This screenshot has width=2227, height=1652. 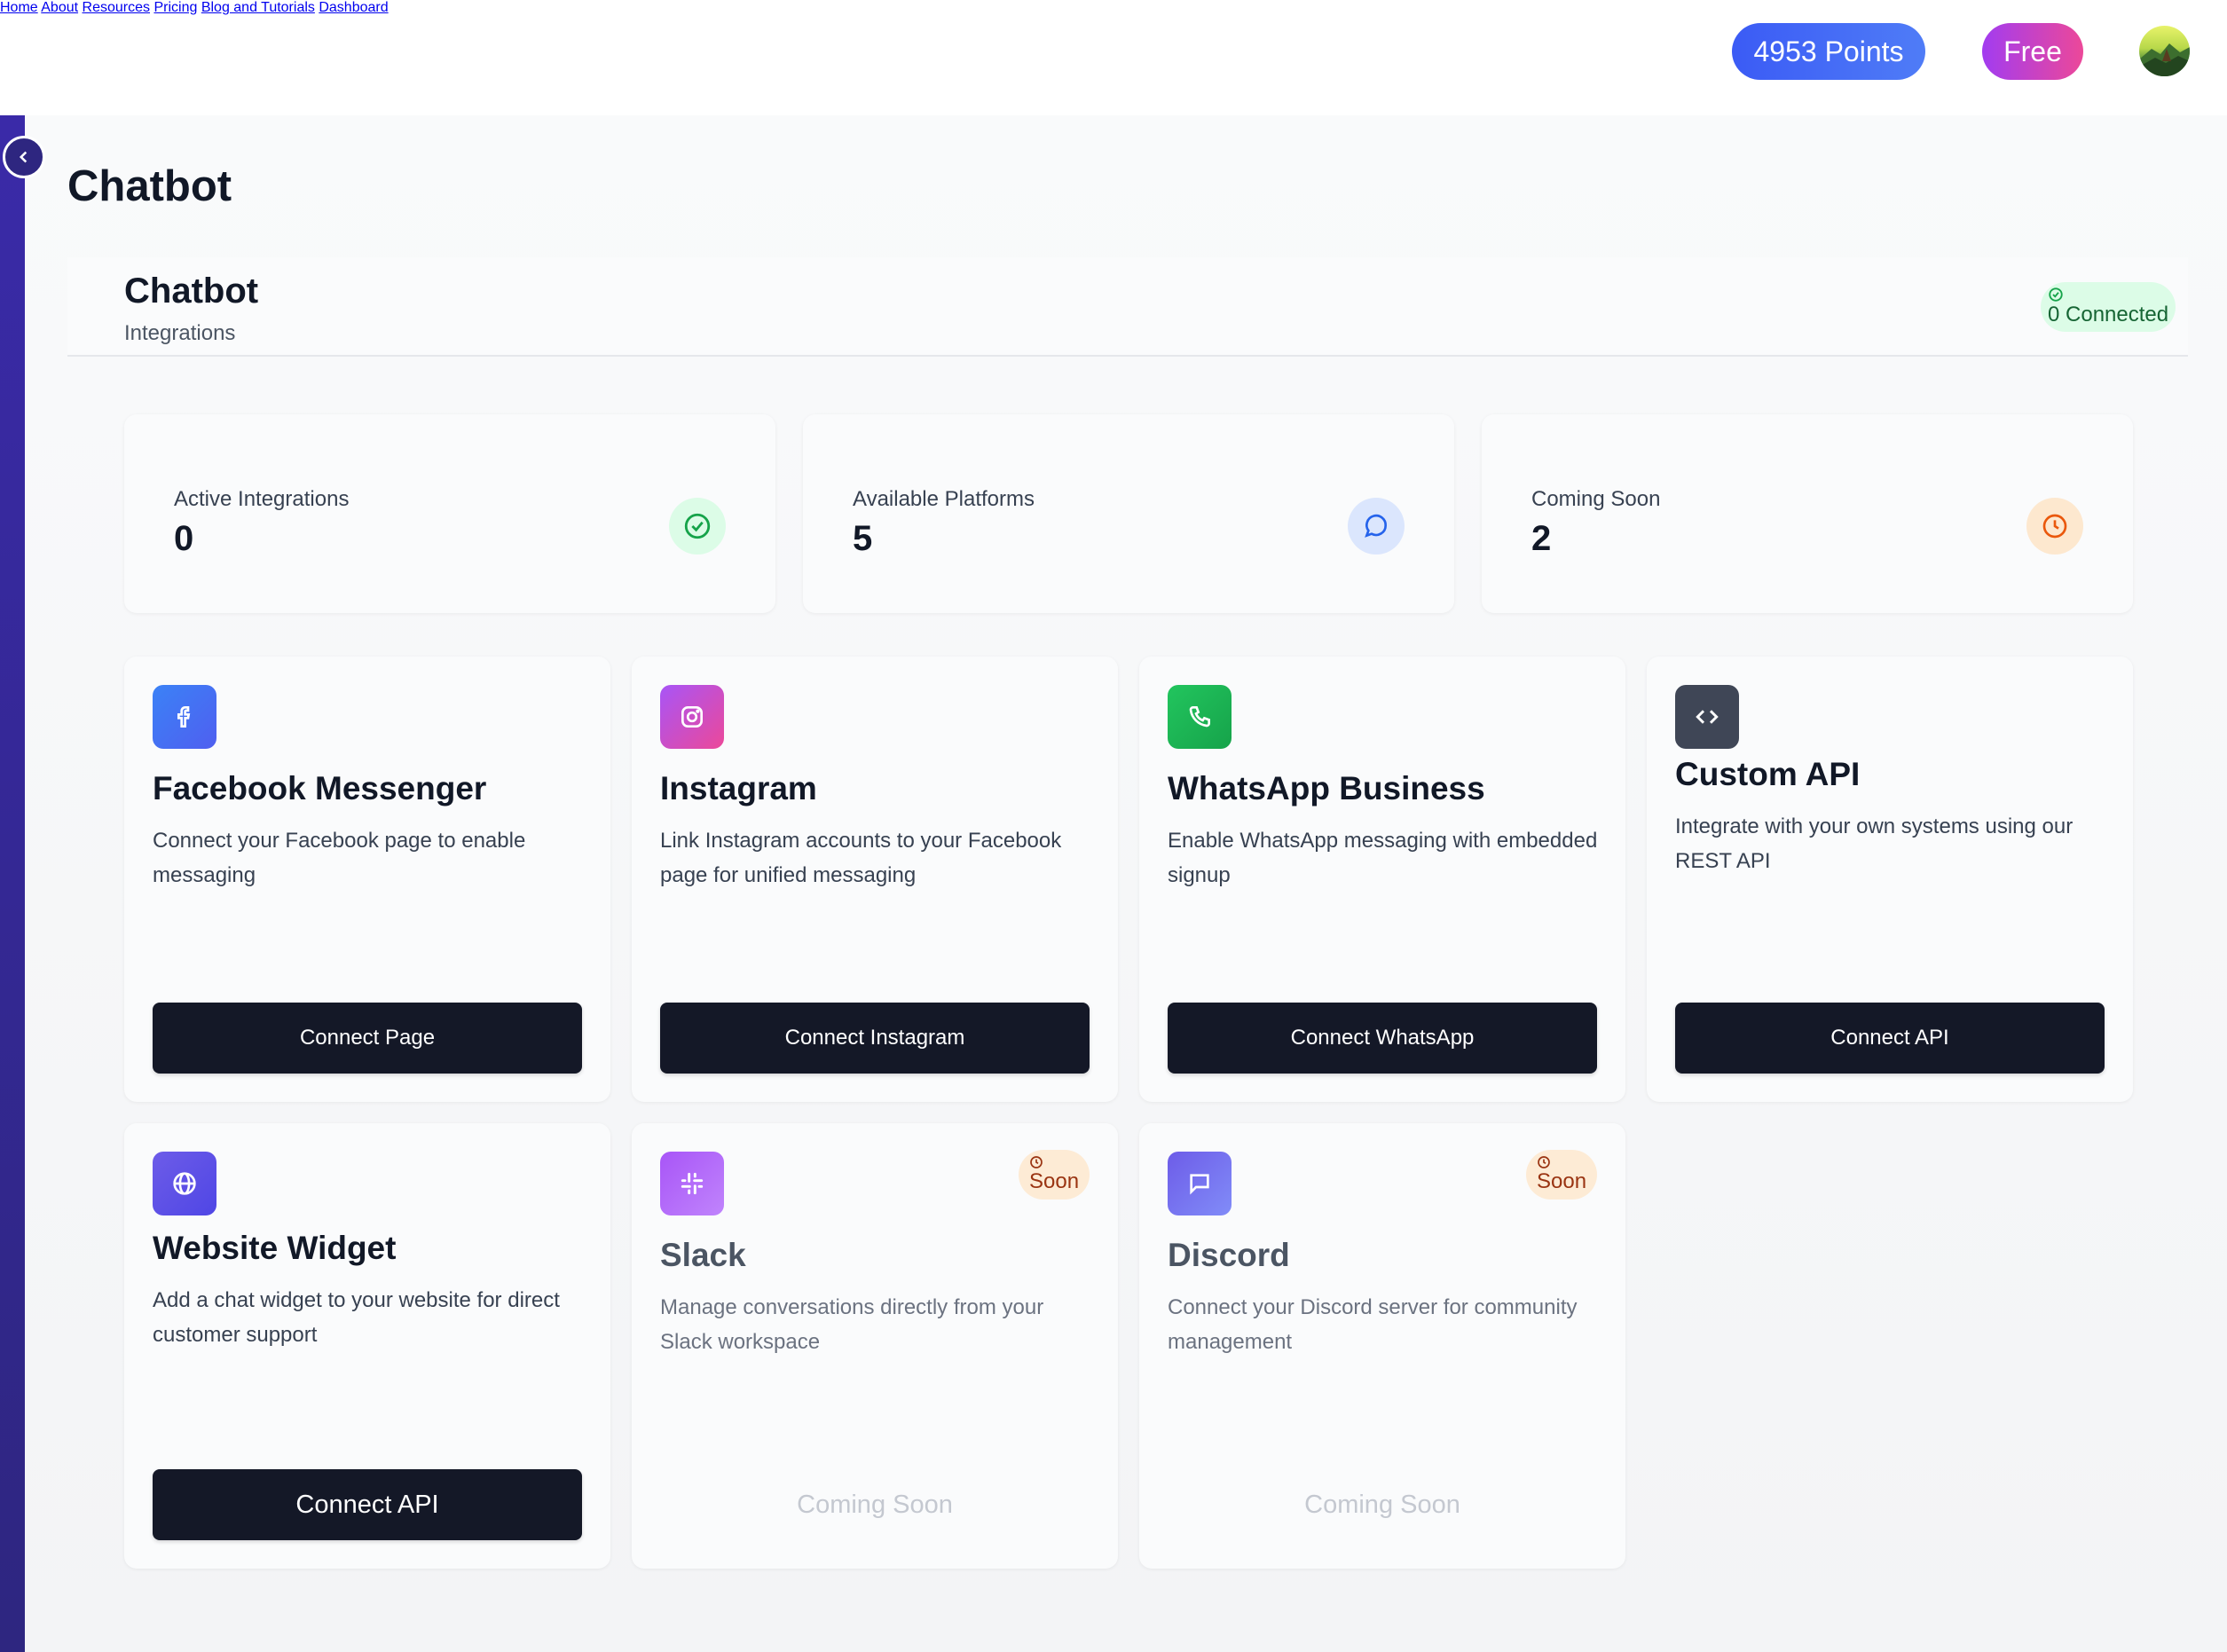 What do you see at coordinates (191, 291) in the screenshot?
I see `panel-title: Chatbot` at bounding box center [191, 291].